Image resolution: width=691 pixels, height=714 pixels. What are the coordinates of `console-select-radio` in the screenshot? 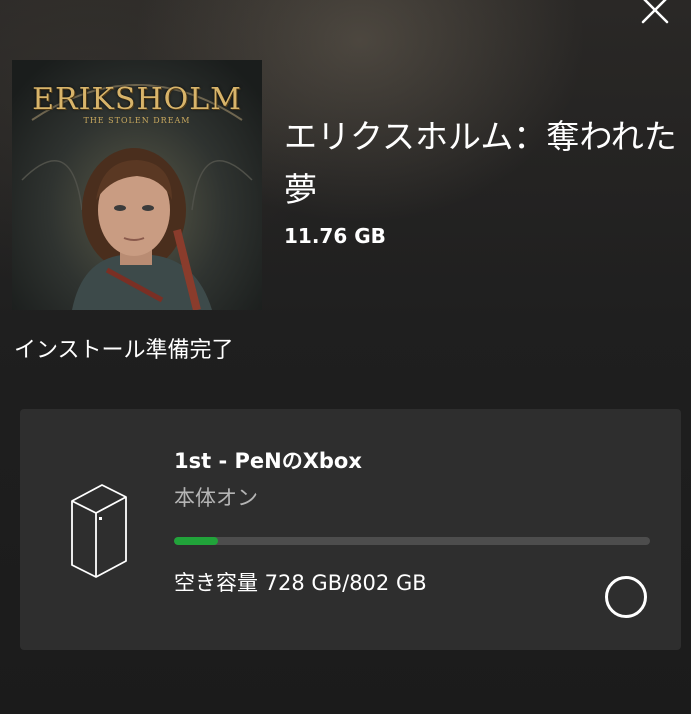 It's located at (626, 597).